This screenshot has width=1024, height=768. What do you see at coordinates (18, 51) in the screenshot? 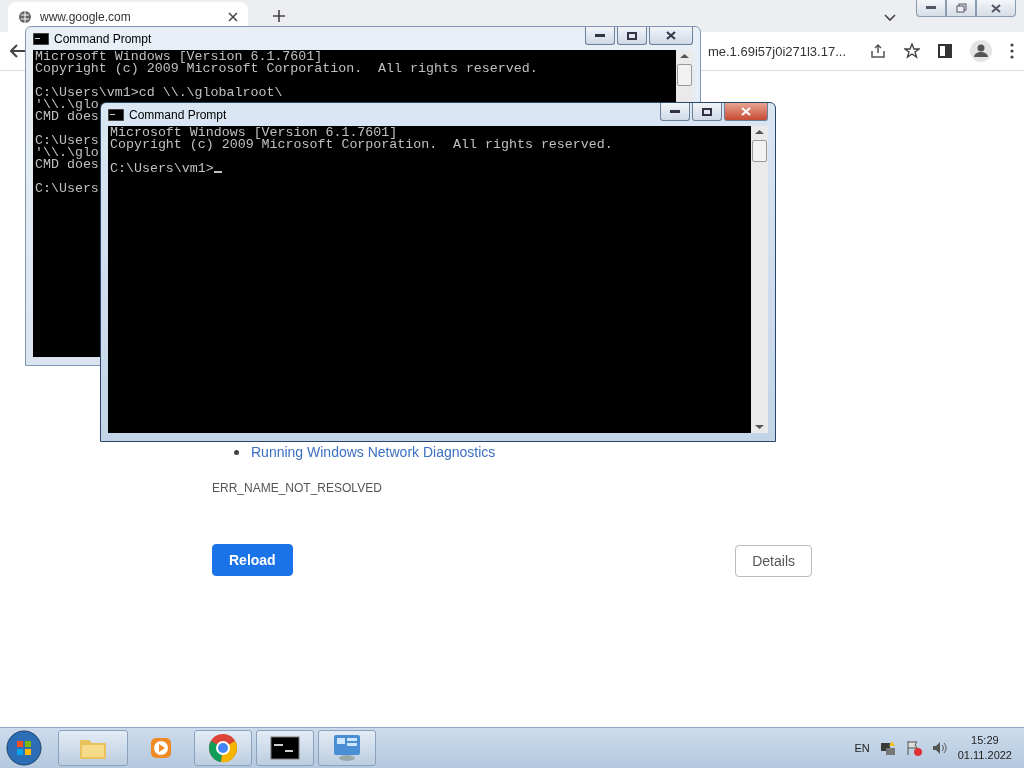
I see `back-icon` at bounding box center [18, 51].